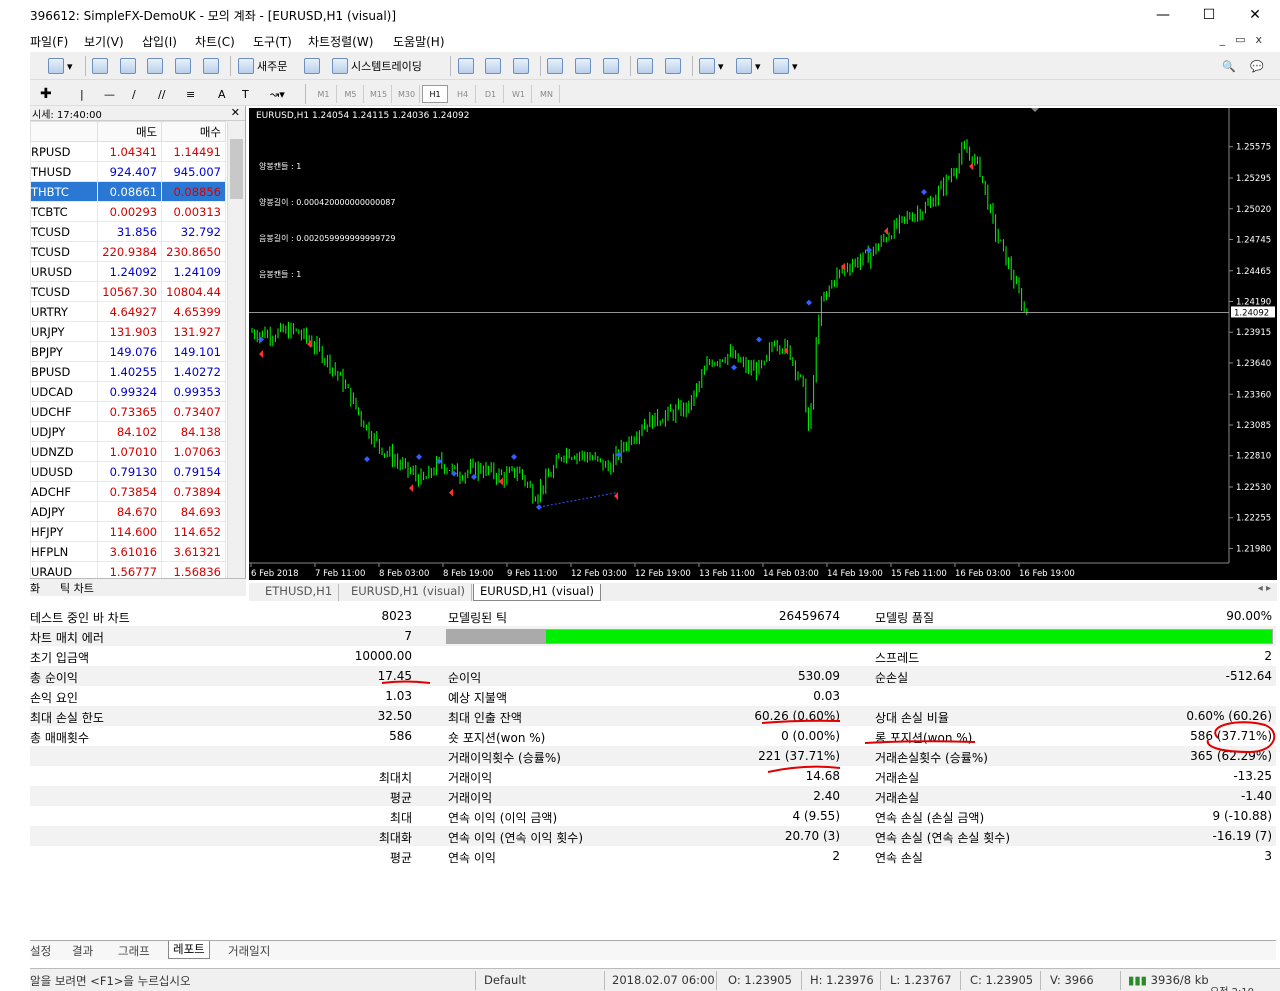 The height and width of the screenshot is (991, 1280). I want to click on market-watch-row: TCUSD 220.9384 230.8650, so click(127, 251).